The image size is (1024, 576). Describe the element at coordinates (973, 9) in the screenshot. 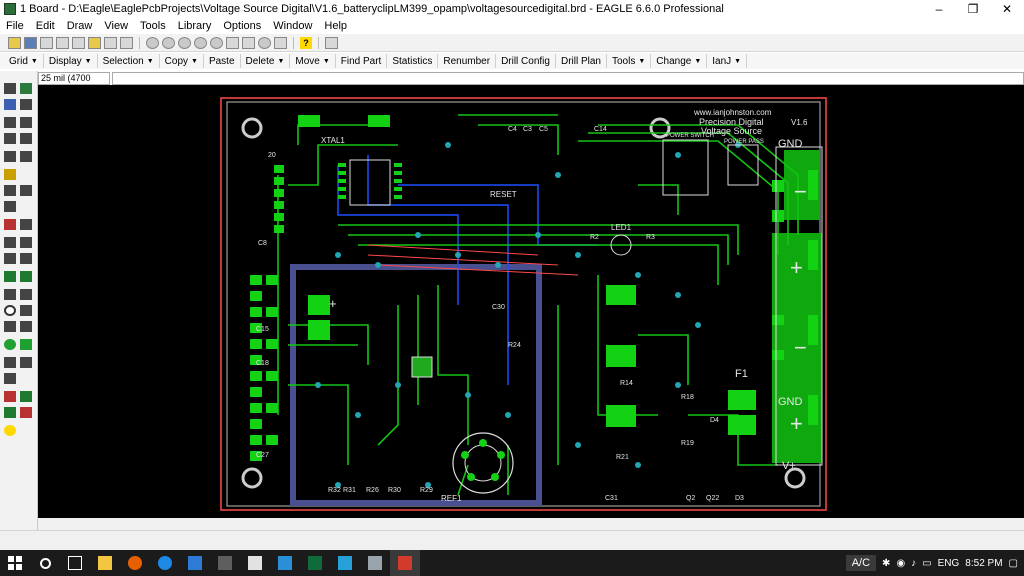

I see `maximize-button: ❐` at that location.